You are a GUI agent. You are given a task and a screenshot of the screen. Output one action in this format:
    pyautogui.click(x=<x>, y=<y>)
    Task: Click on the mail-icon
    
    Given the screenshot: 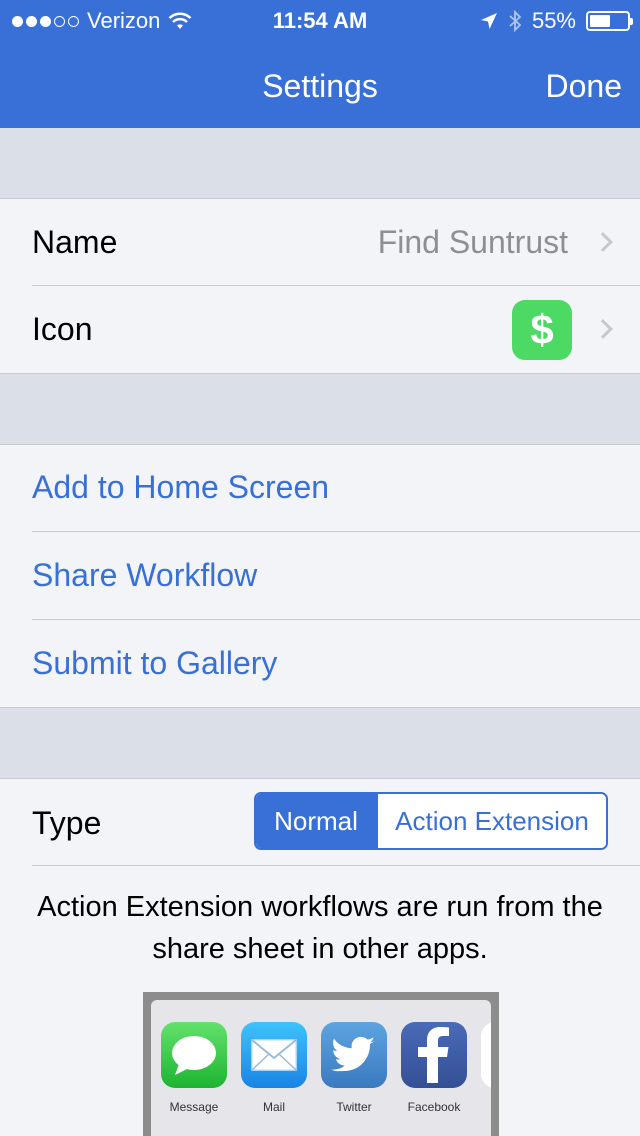 What is the action you would take?
    pyautogui.click(x=274, y=1055)
    